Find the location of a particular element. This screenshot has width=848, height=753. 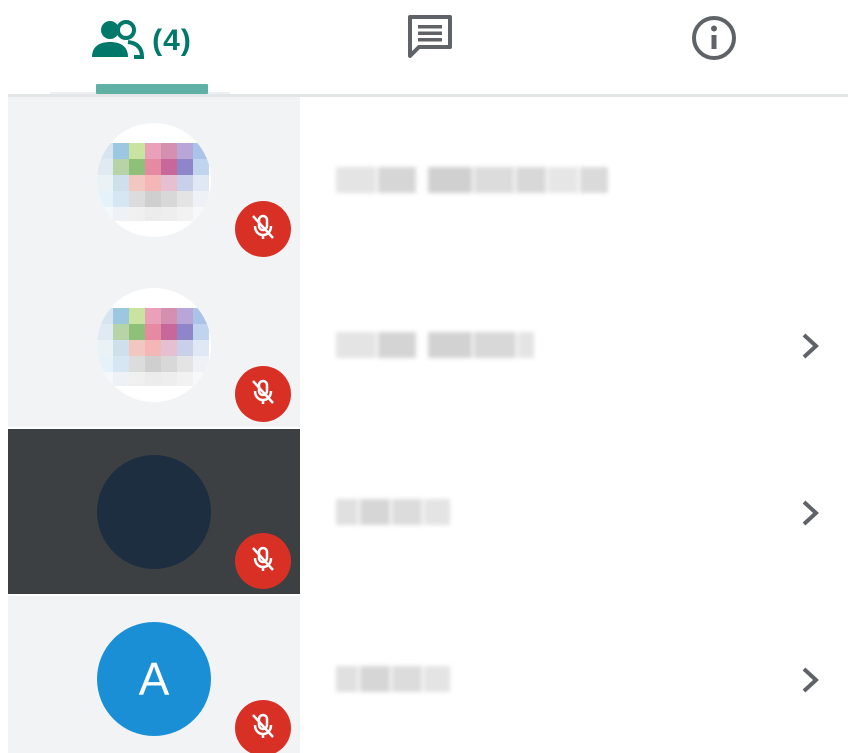

tab-info is located at coordinates (714, 47).